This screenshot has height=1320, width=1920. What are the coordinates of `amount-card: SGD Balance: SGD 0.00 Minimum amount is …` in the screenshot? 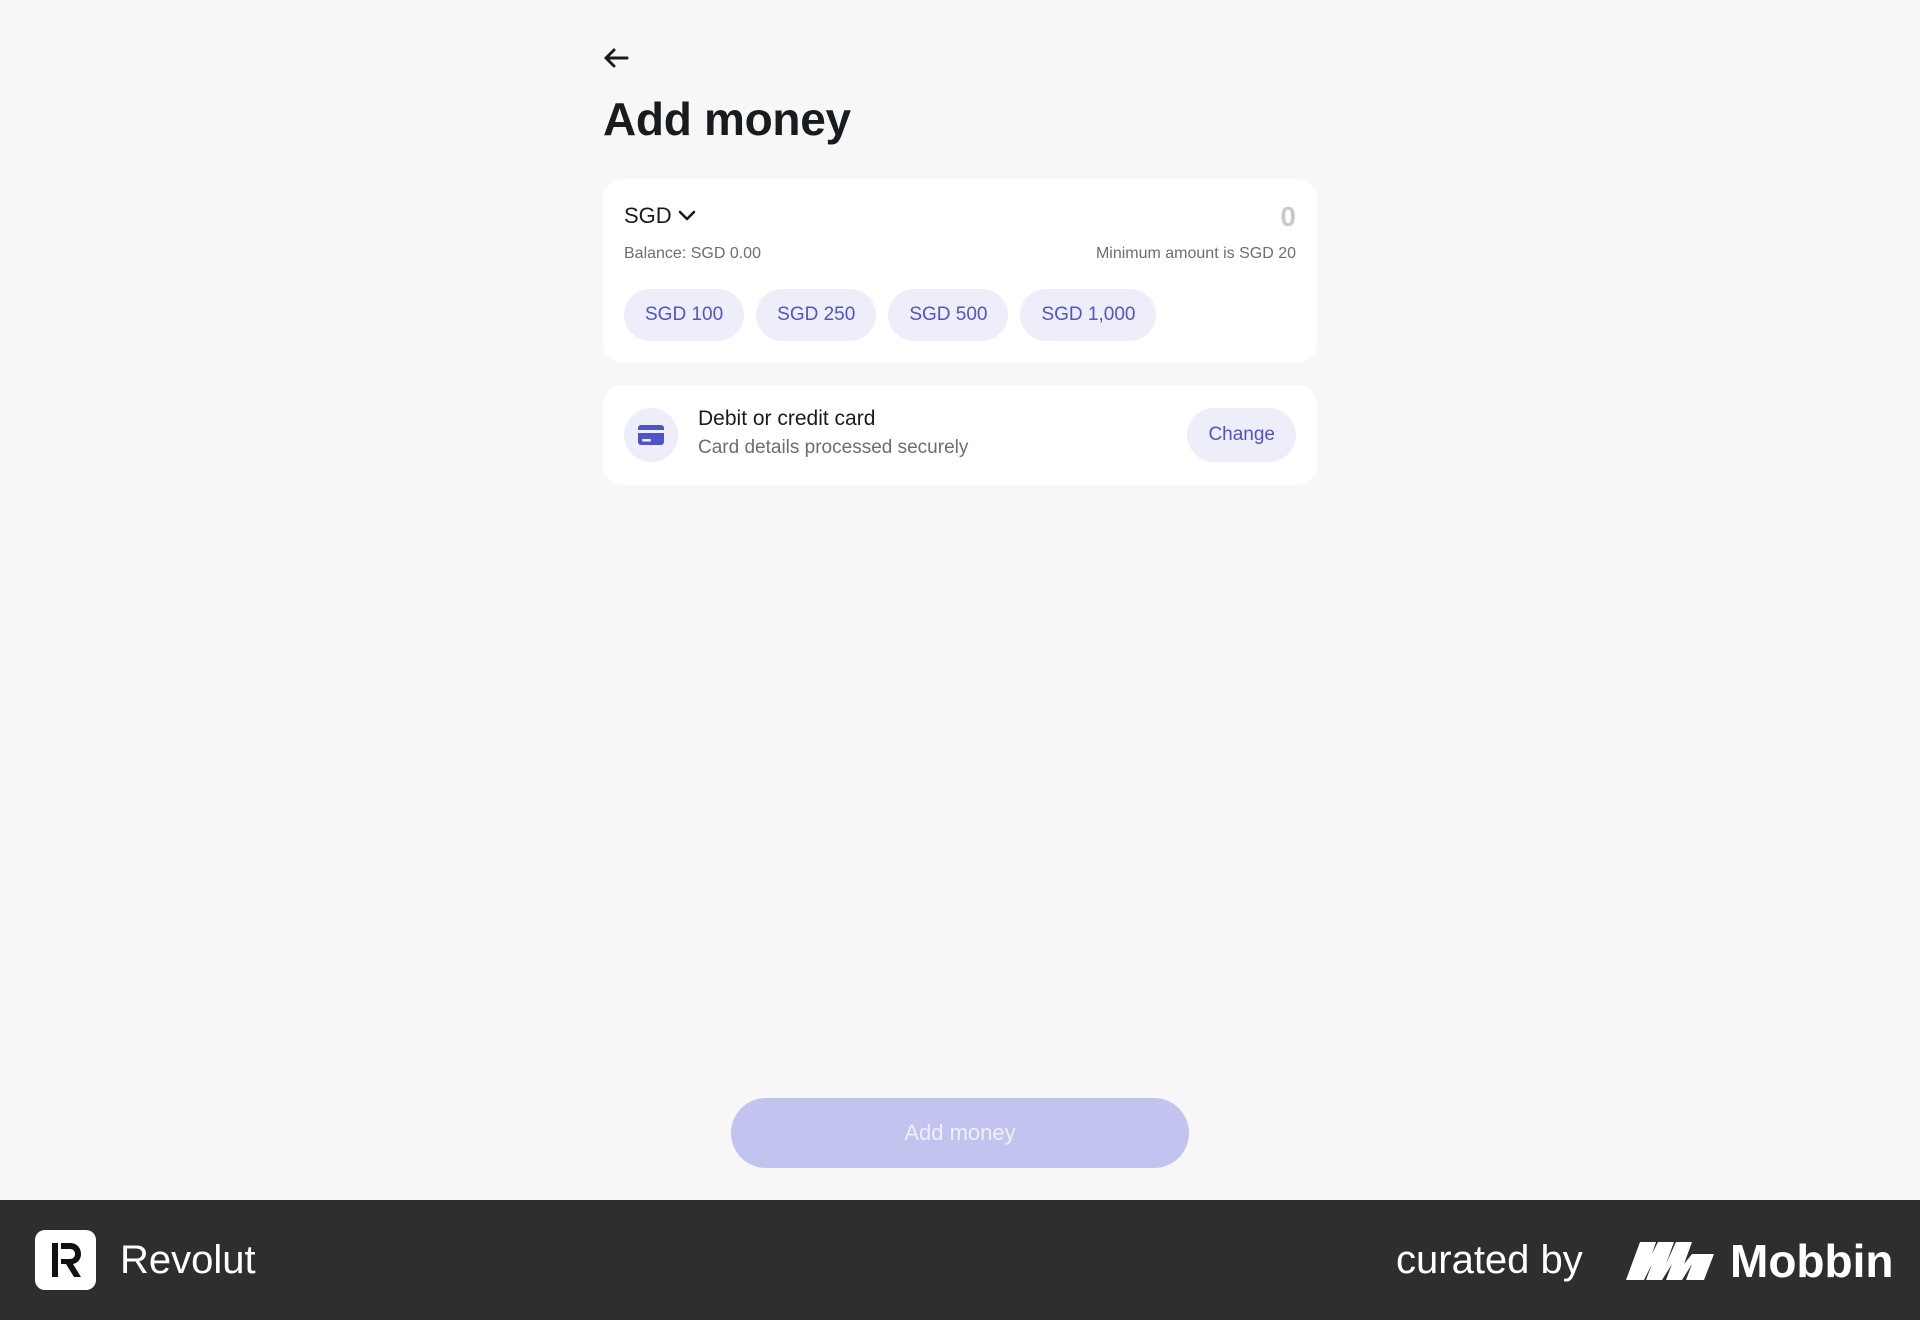 It's located at (960, 271).